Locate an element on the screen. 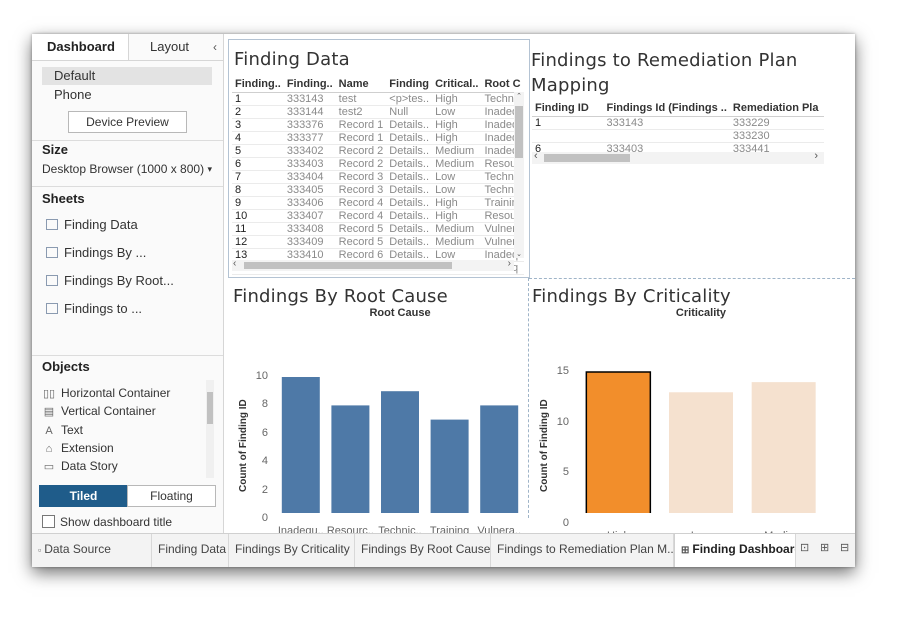 The height and width of the screenshot is (632, 921). table-row: 333230 is located at coordinates (678, 136).